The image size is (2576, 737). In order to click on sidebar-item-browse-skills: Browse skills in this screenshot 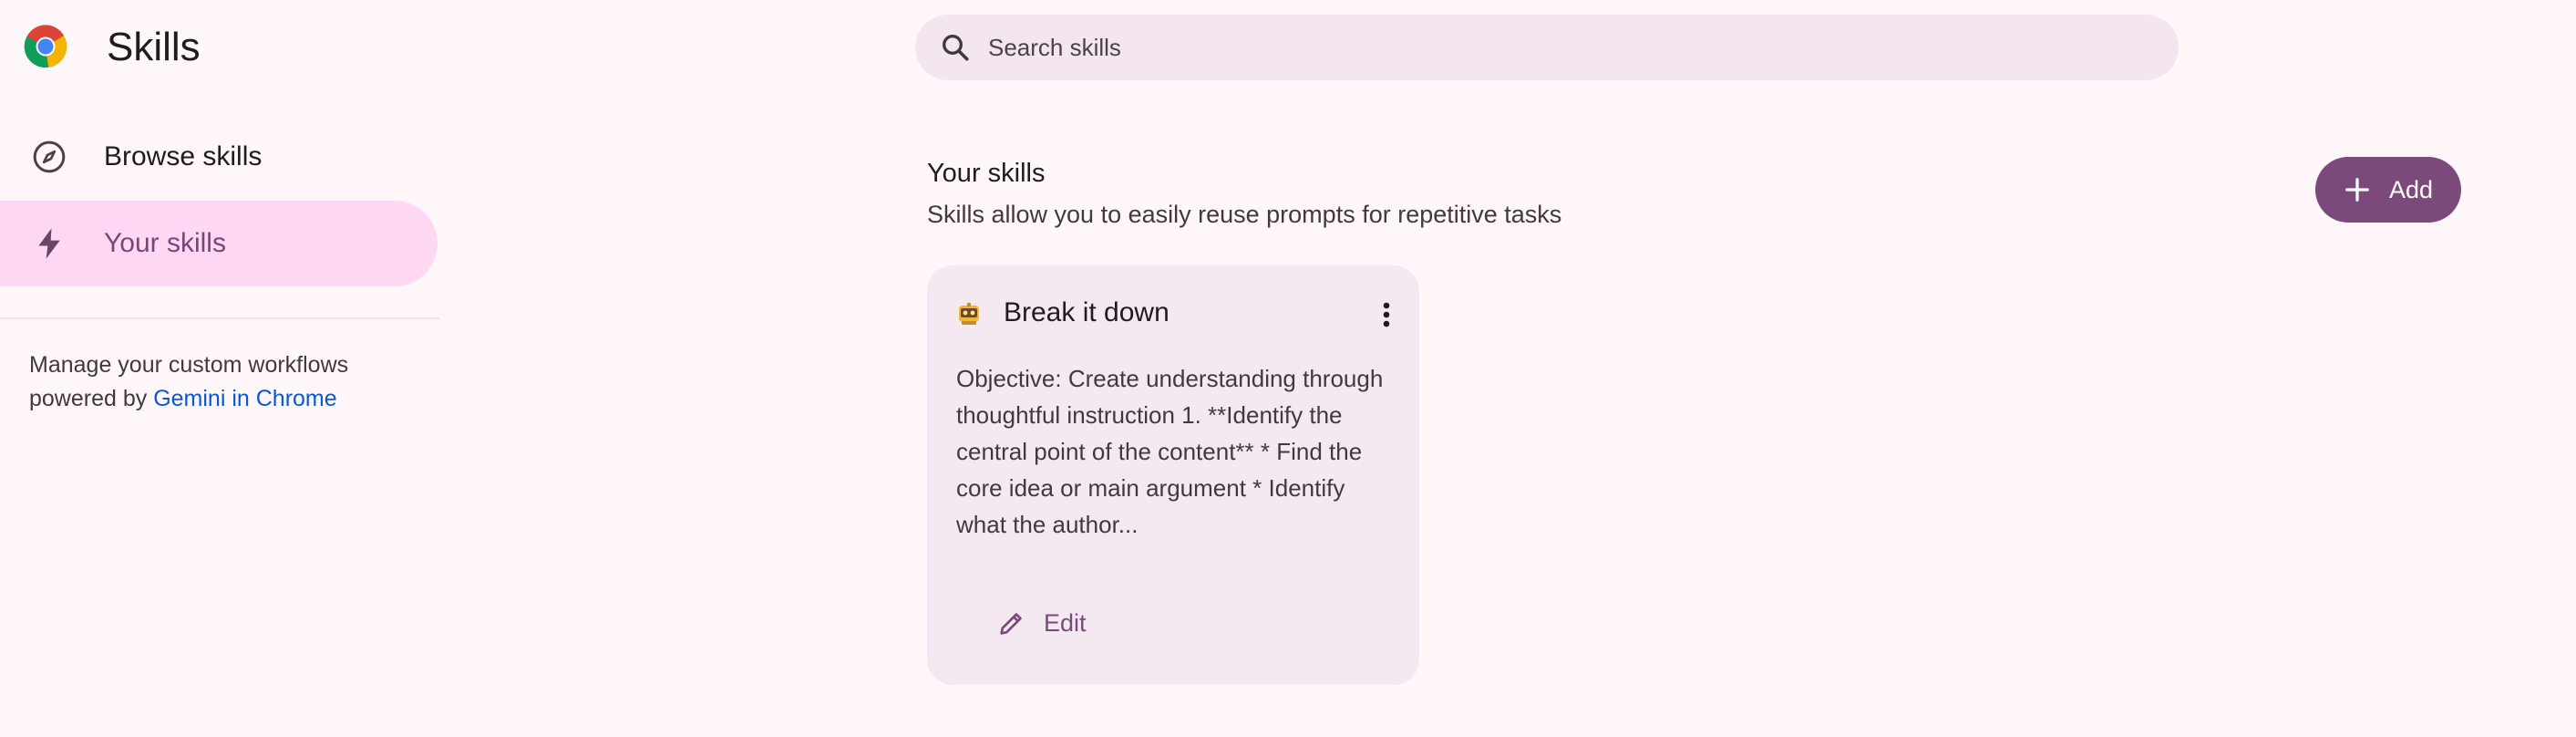, I will do `click(219, 157)`.